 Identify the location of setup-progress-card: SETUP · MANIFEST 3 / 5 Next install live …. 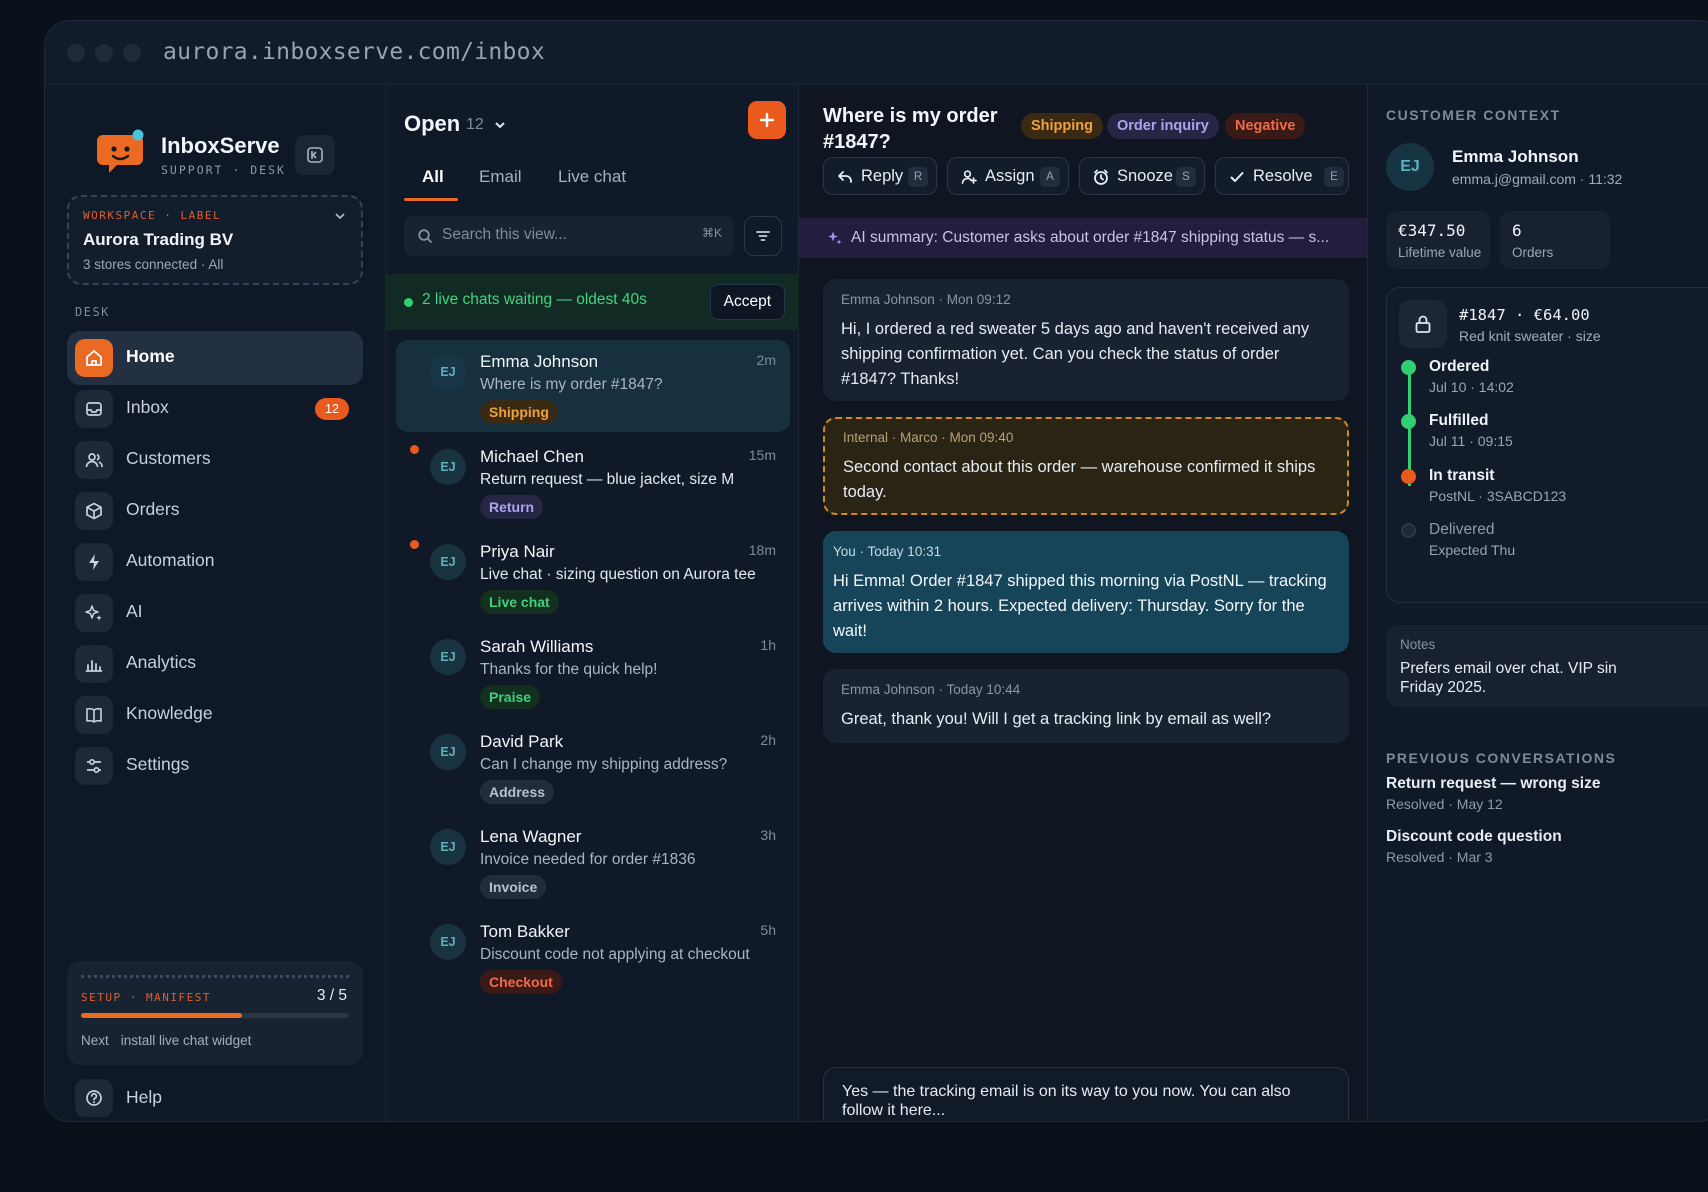
(215, 1013).